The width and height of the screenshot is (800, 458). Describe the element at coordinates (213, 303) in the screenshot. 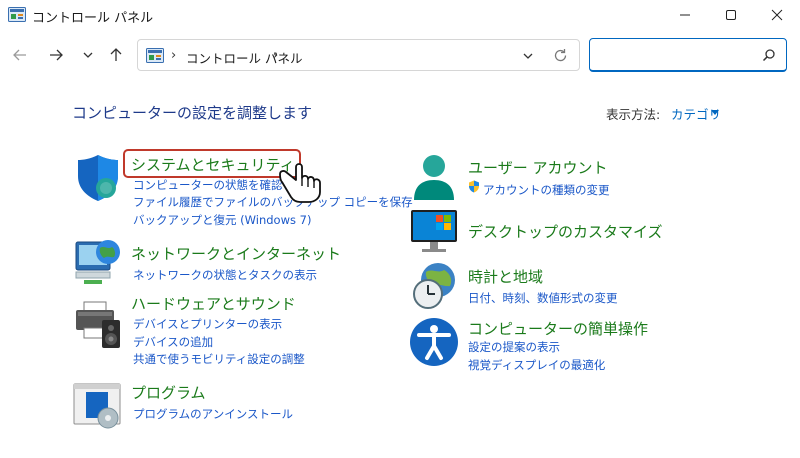

I see `category-title-hardware-sound: ハードウェアとサウンド` at that location.